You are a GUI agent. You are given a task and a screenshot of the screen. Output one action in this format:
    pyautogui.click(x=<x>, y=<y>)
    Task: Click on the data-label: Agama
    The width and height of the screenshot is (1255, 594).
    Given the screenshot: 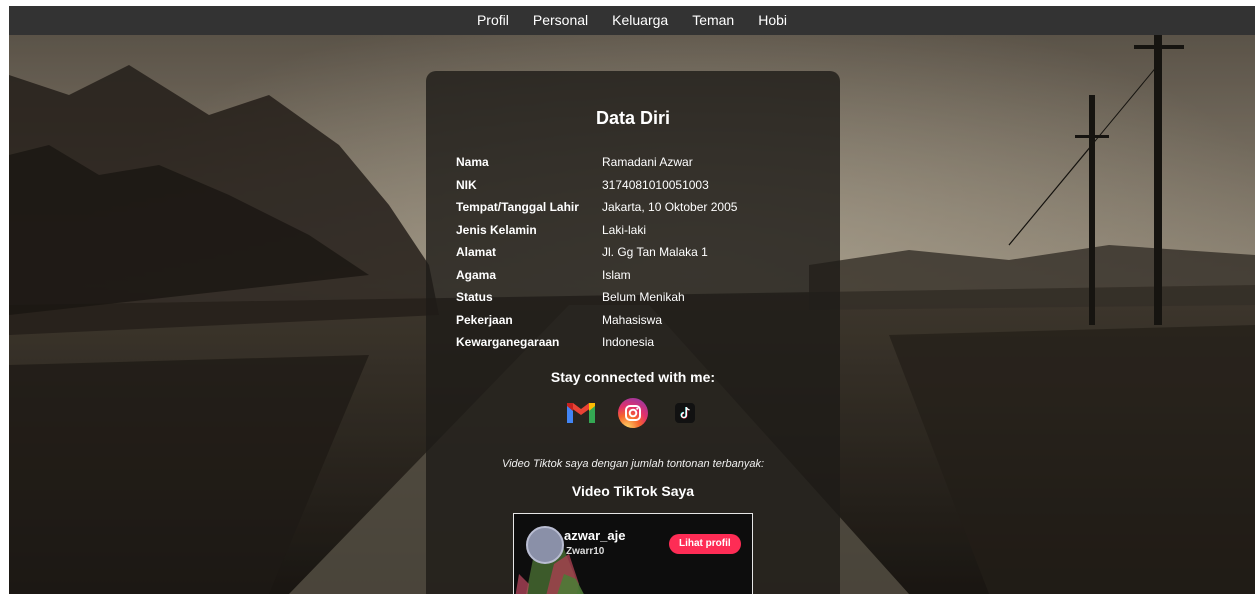 What is the action you would take?
    pyautogui.click(x=476, y=274)
    